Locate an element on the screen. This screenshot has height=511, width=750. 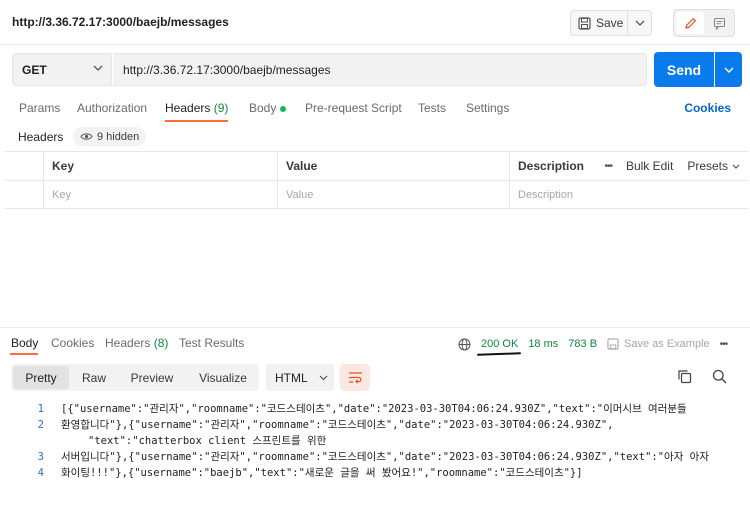
eye-icon is located at coordinates (86, 136).